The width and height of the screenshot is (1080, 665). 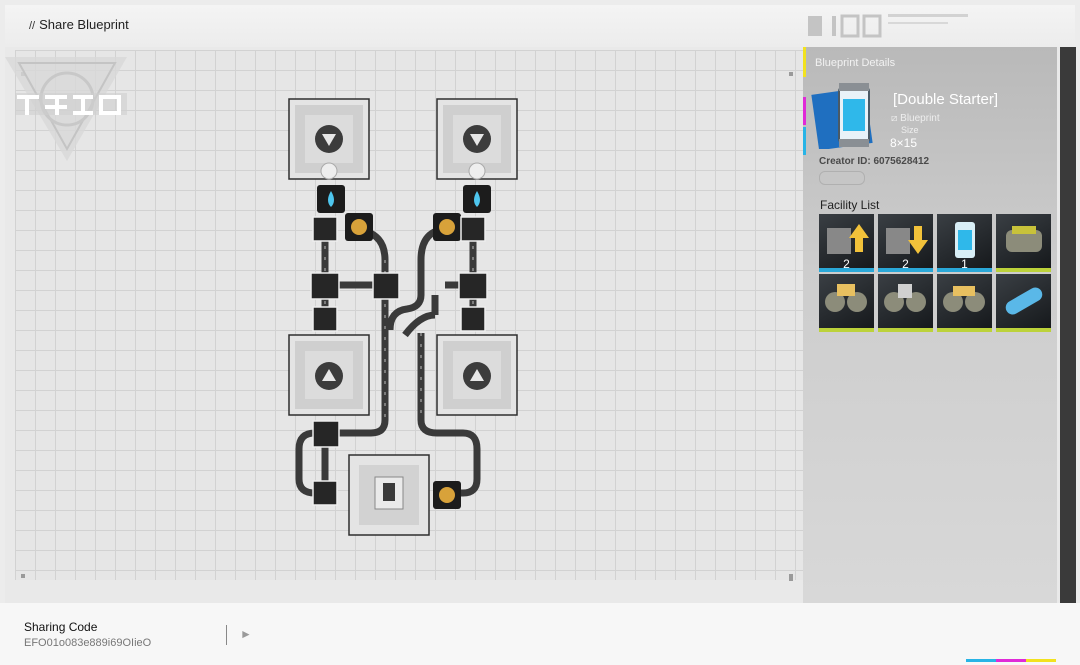 What do you see at coordinates (226, 635) in the screenshot?
I see `footer-divider` at bounding box center [226, 635].